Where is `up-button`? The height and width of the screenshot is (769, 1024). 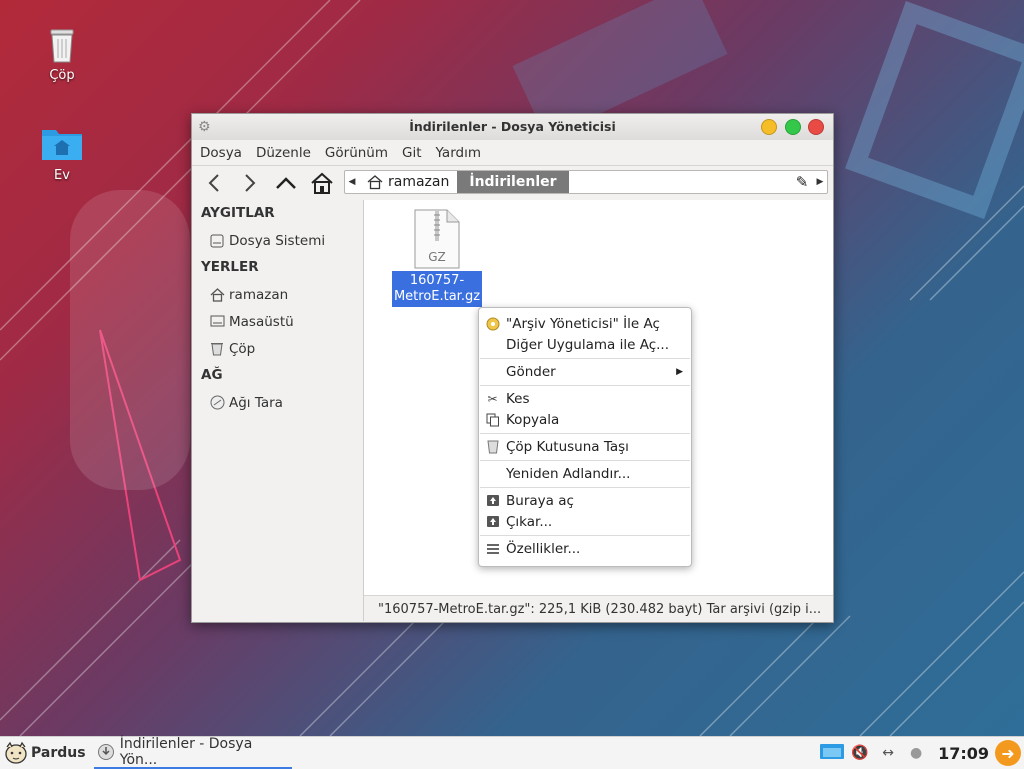
up-button is located at coordinates (286, 183).